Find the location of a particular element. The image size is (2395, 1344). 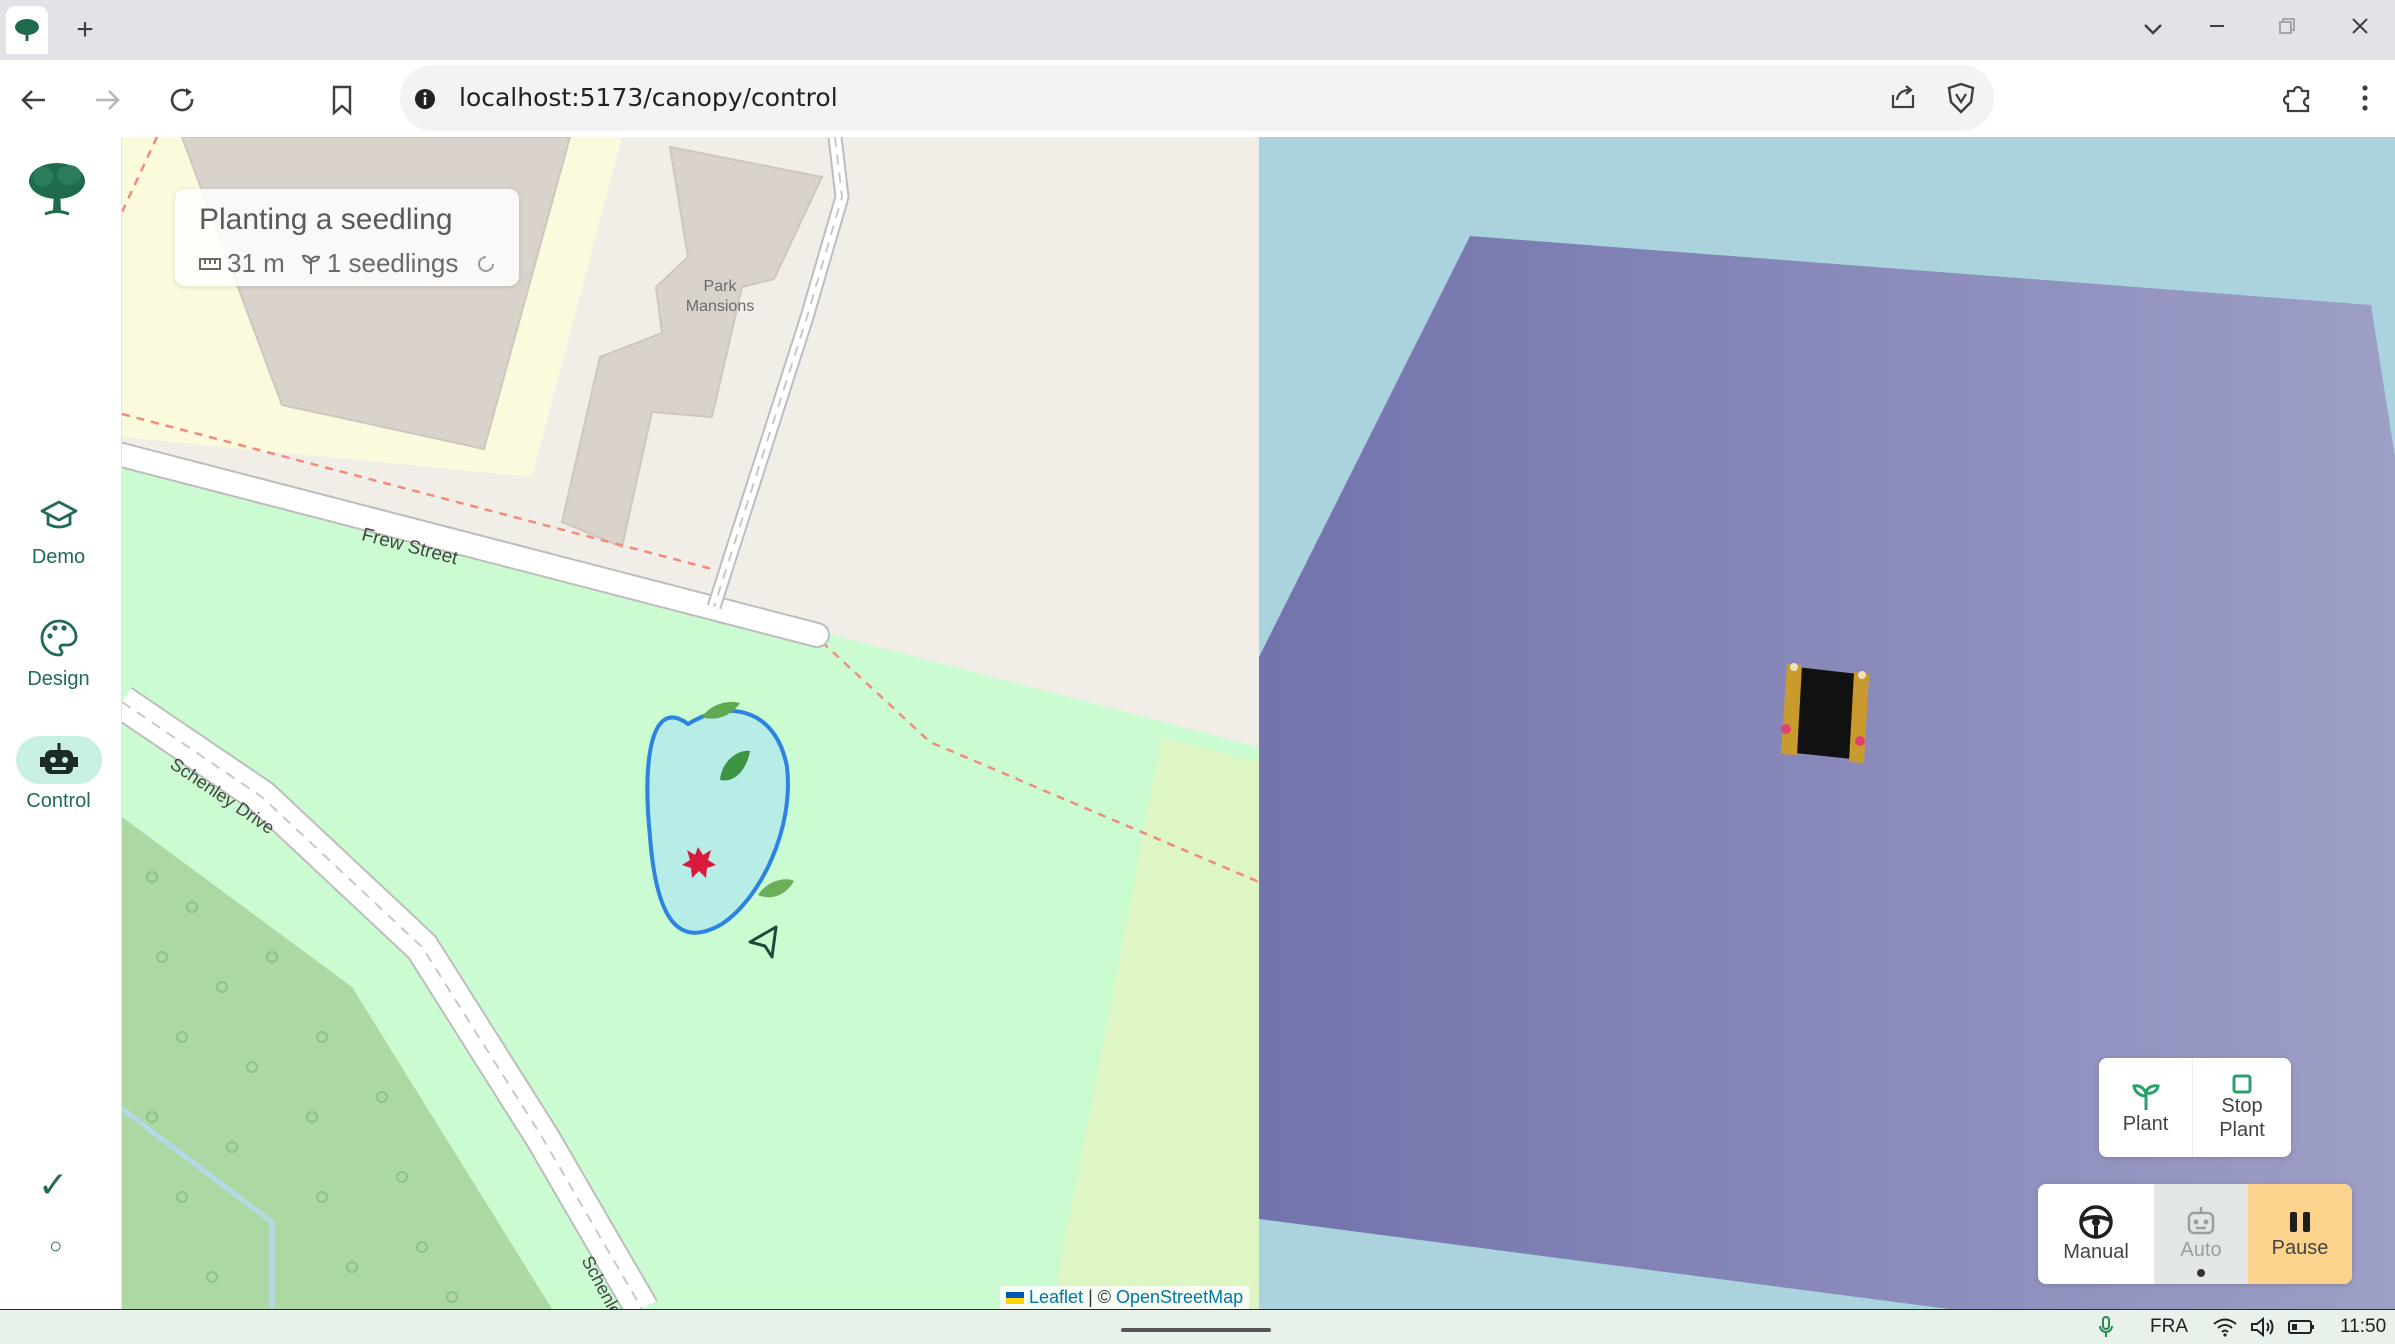

manual-label: Manual is located at coordinates (2096, 1252).